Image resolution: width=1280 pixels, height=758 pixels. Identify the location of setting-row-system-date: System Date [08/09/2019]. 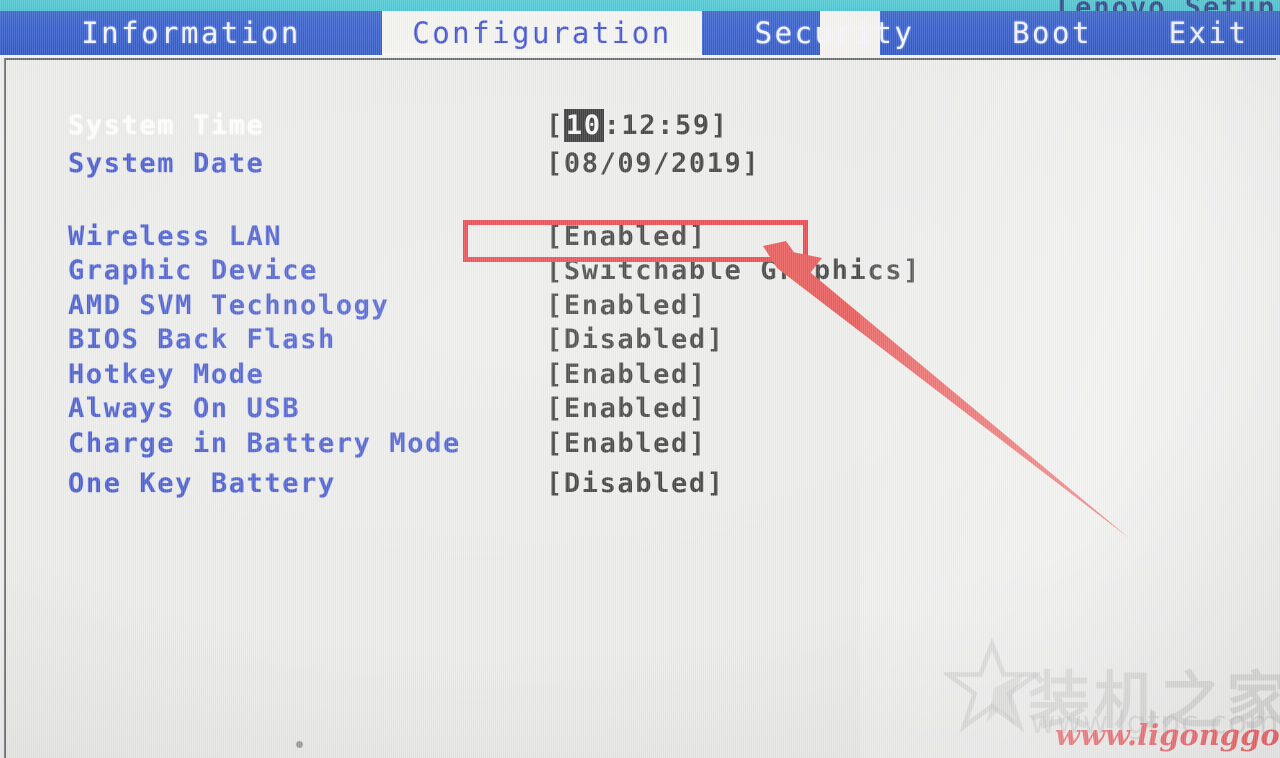
(640, 165).